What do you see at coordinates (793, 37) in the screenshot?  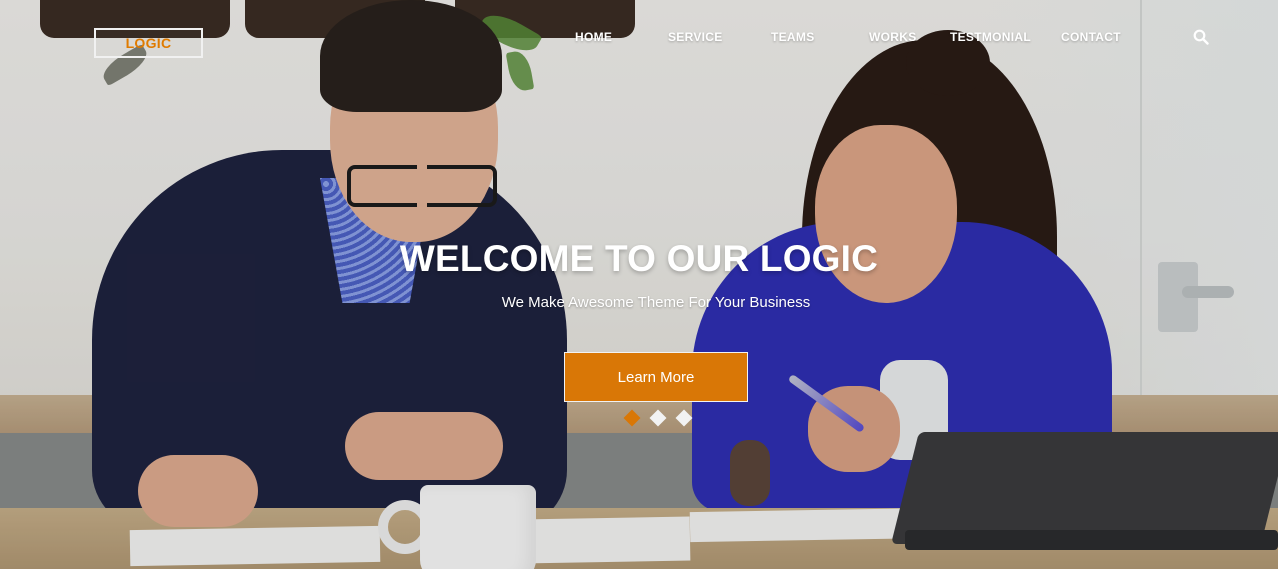 I see `nav-item-teams: TEAMS` at bounding box center [793, 37].